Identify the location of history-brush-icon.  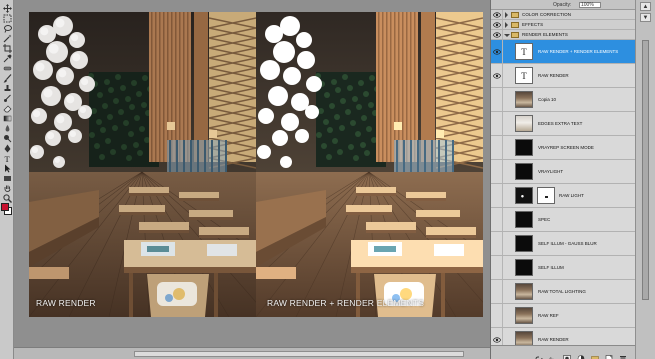
(7, 98).